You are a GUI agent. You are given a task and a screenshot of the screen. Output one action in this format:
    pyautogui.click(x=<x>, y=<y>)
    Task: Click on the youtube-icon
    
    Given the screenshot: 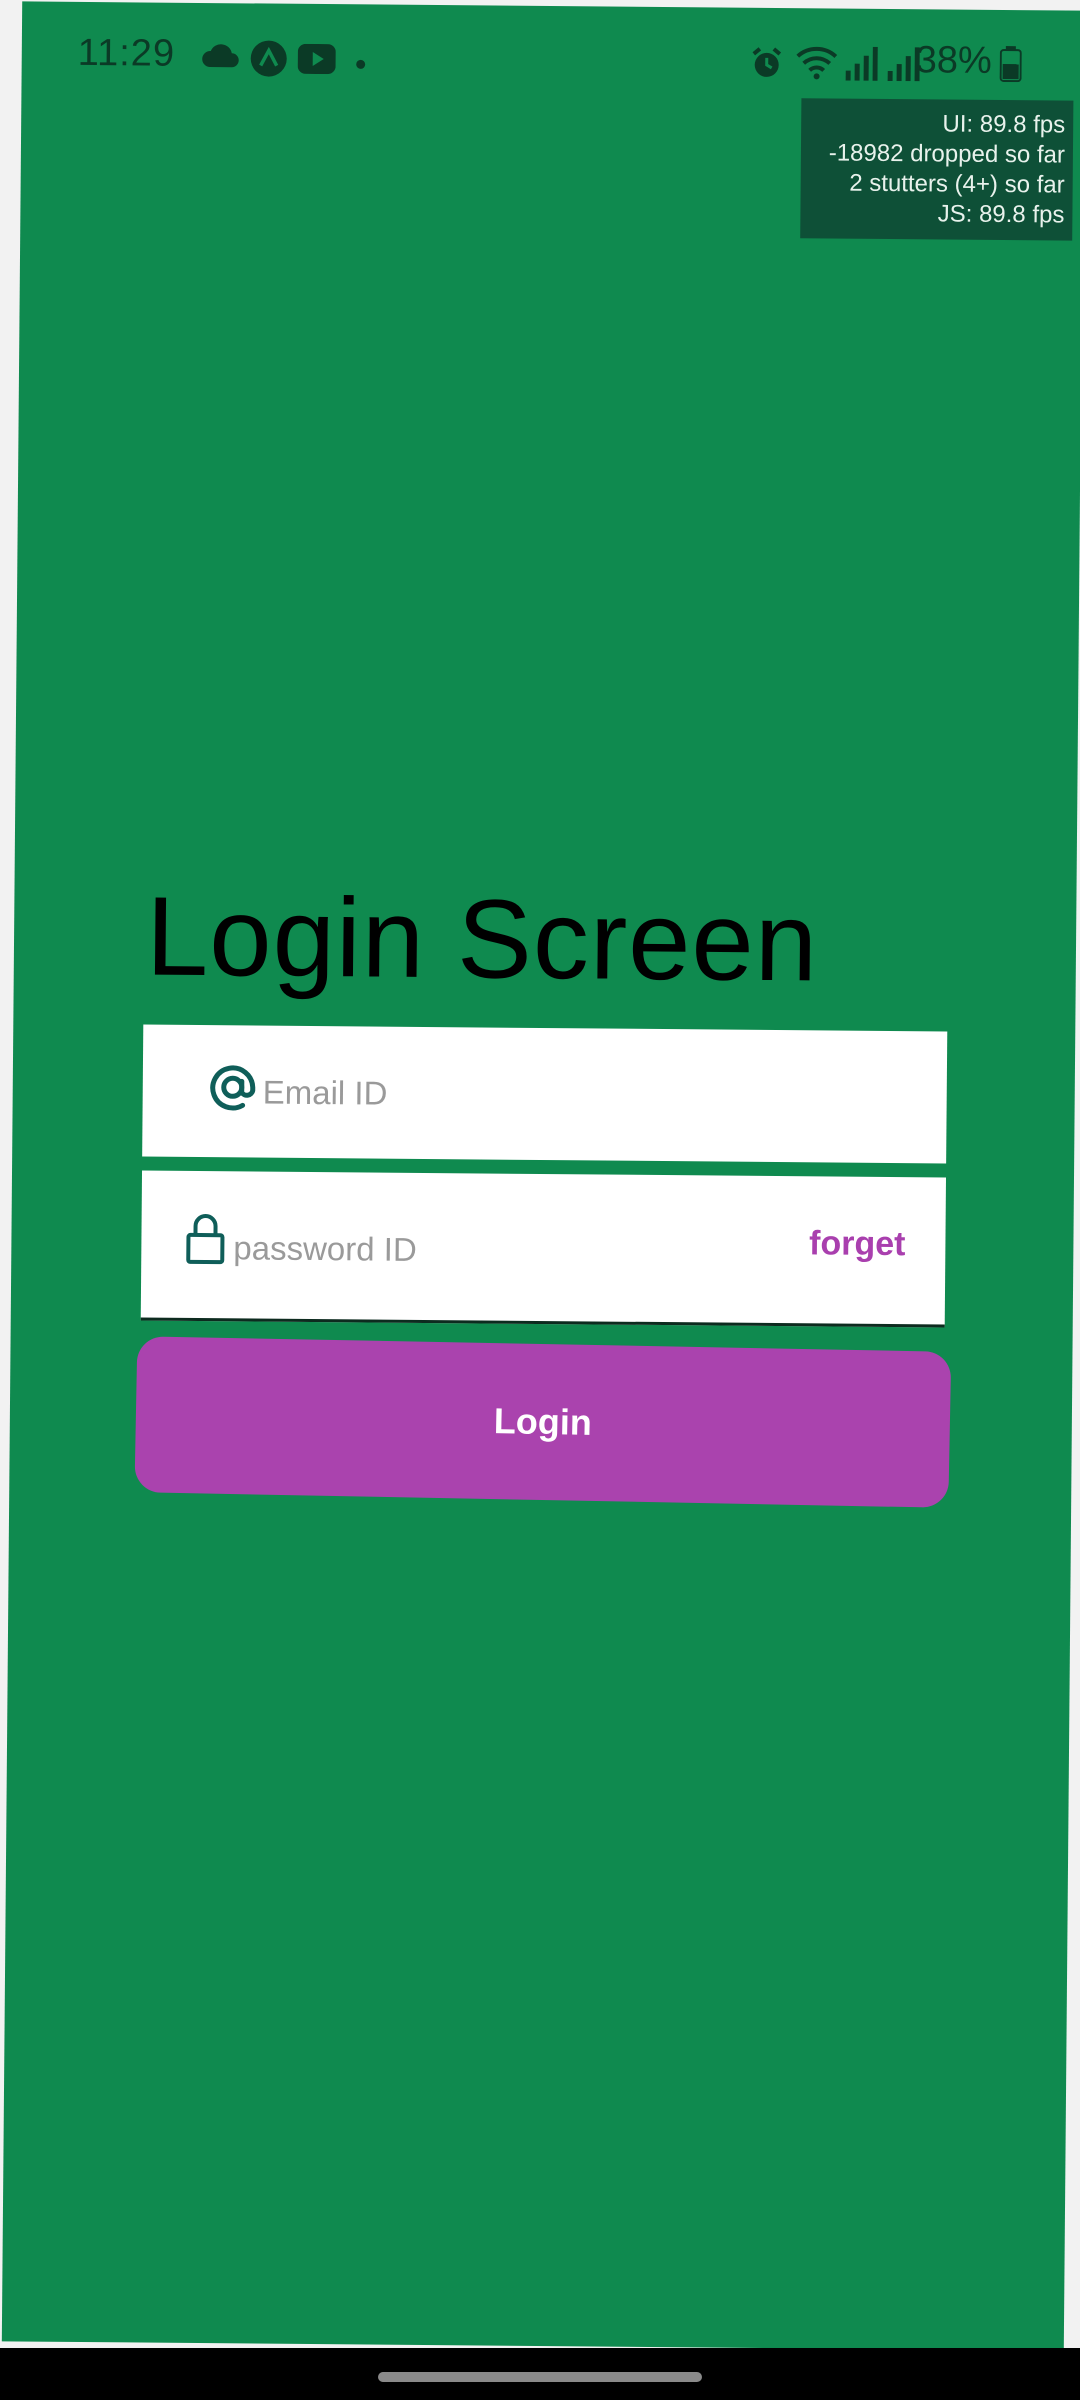 What is the action you would take?
    pyautogui.click(x=316, y=61)
    